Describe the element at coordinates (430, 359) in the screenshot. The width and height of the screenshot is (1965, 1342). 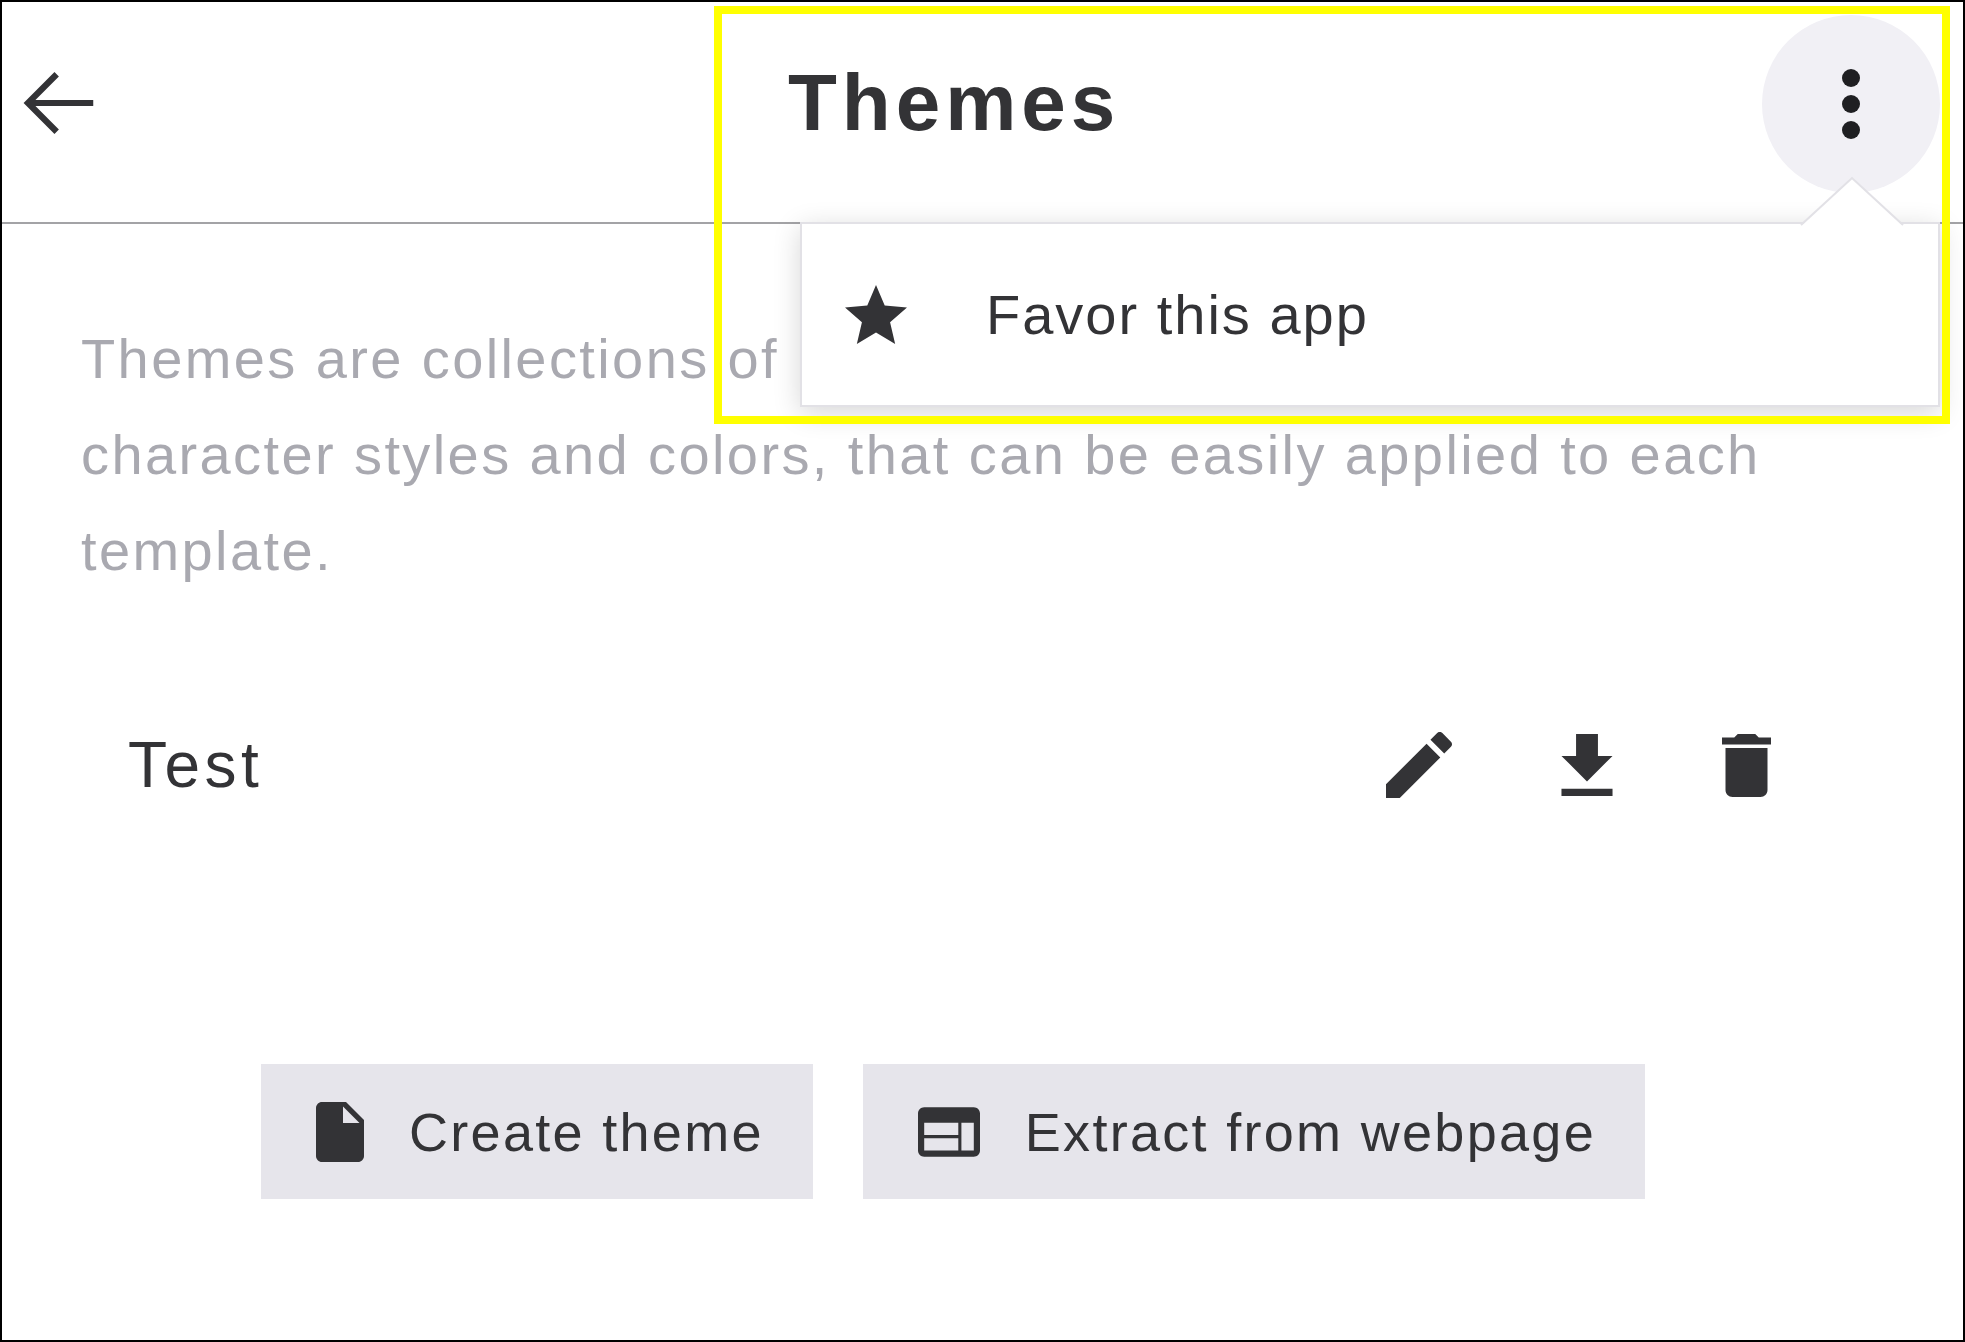
I see `description-line: Themes are collections of` at that location.